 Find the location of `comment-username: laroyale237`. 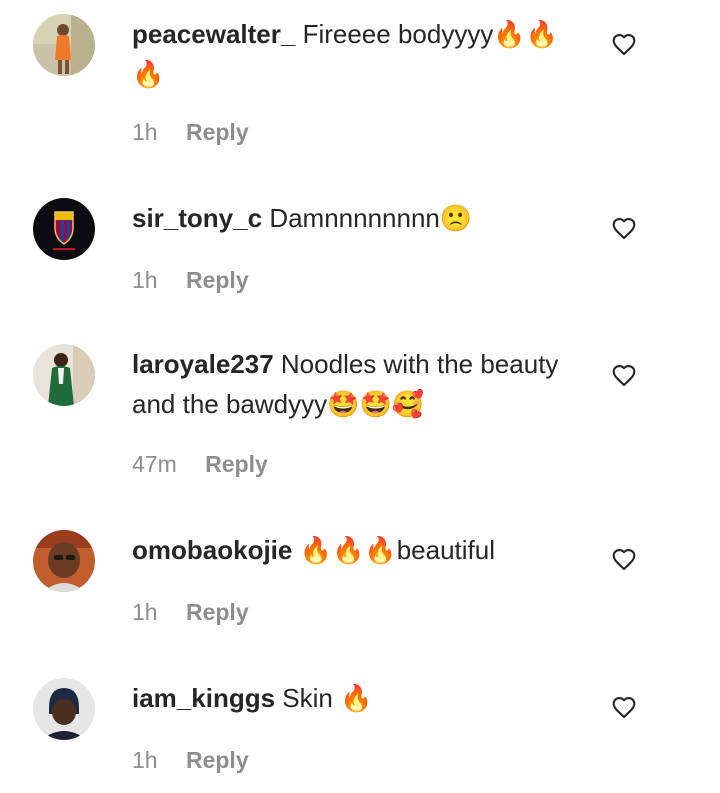

comment-username: laroyale237 is located at coordinates (203, 364).